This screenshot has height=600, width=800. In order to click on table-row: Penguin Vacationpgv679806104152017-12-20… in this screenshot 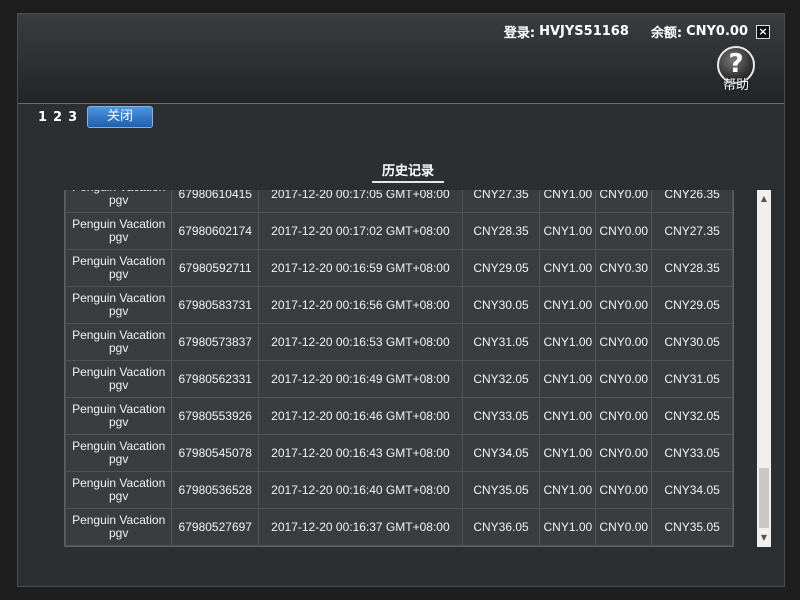, I will do `click(399, 201)`.